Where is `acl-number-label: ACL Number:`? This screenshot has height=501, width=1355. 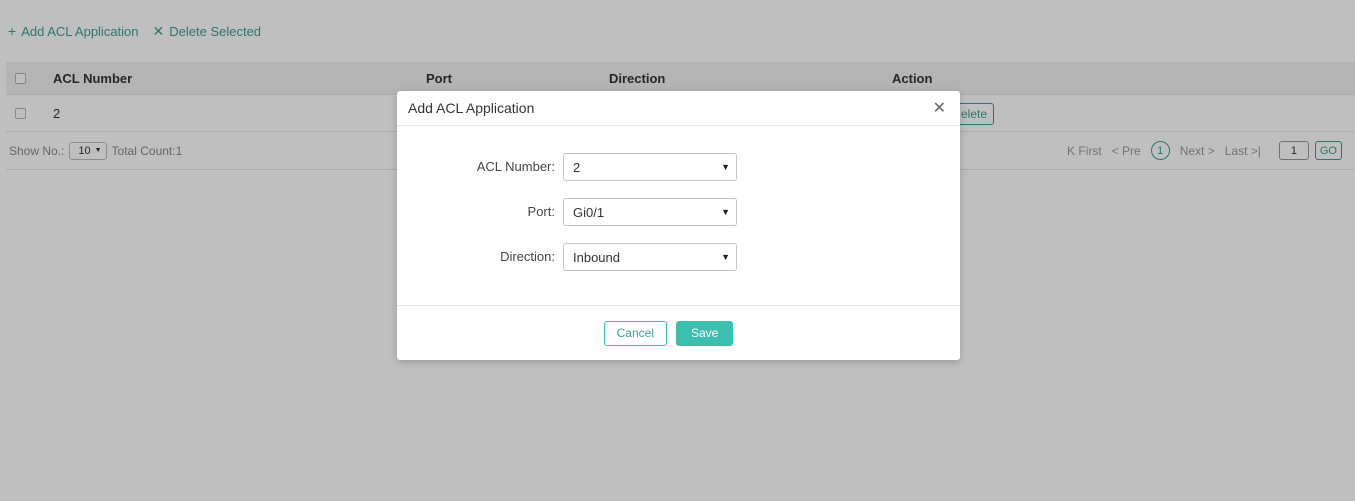
acl-number-label: ACL Number: is located at coordinates (515, 166).